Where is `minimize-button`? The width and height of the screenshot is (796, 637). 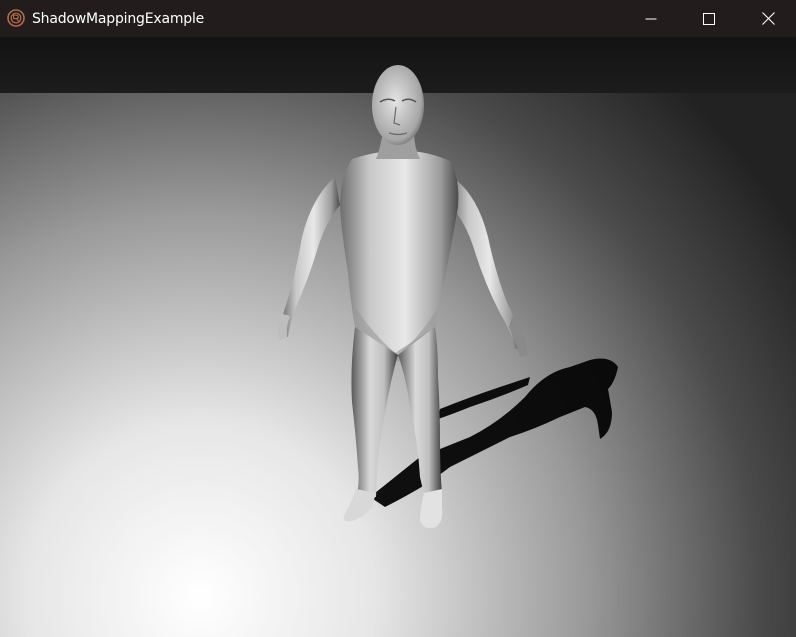
minimize-button is located at coordinates (651, 18).